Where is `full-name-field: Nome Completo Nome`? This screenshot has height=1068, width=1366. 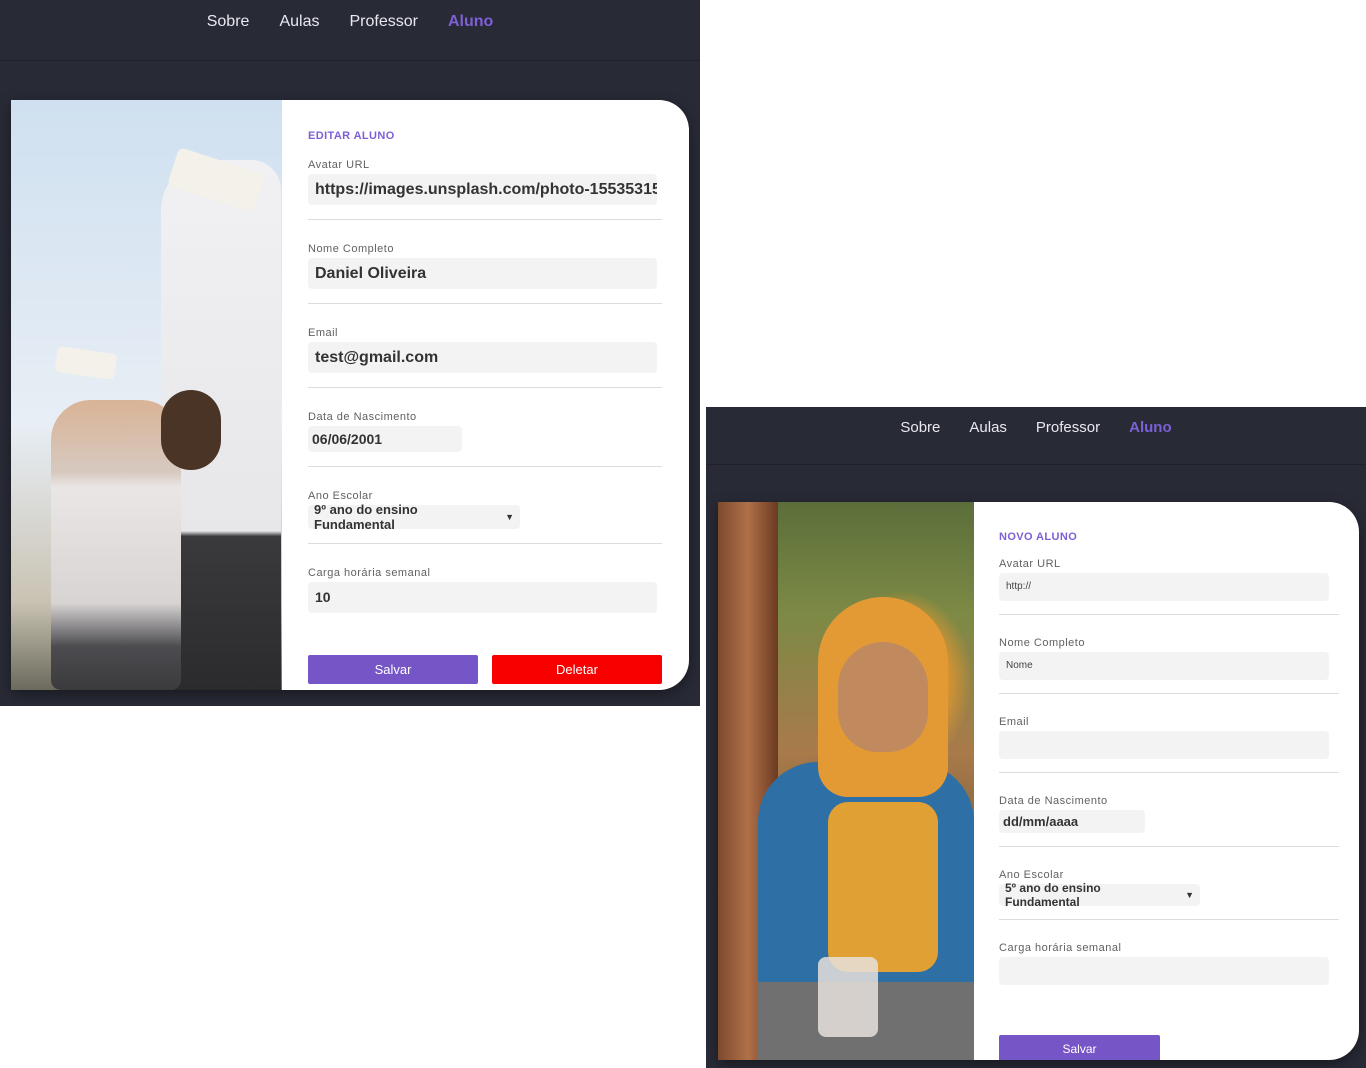
full-name-field: Nome Completo Nome is located at coordinates (1169, 665).